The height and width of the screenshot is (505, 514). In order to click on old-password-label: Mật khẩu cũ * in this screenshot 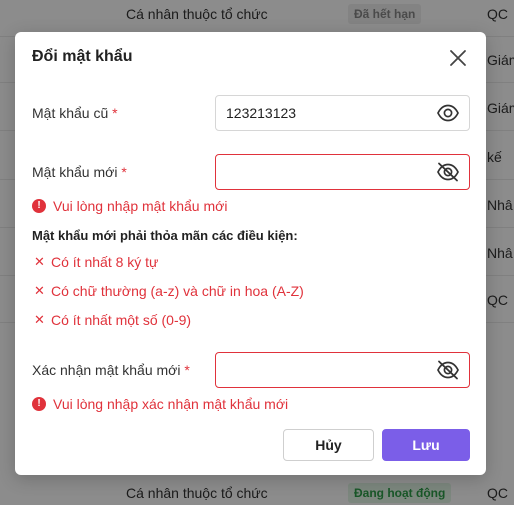, I will do `click(75, 113)`.